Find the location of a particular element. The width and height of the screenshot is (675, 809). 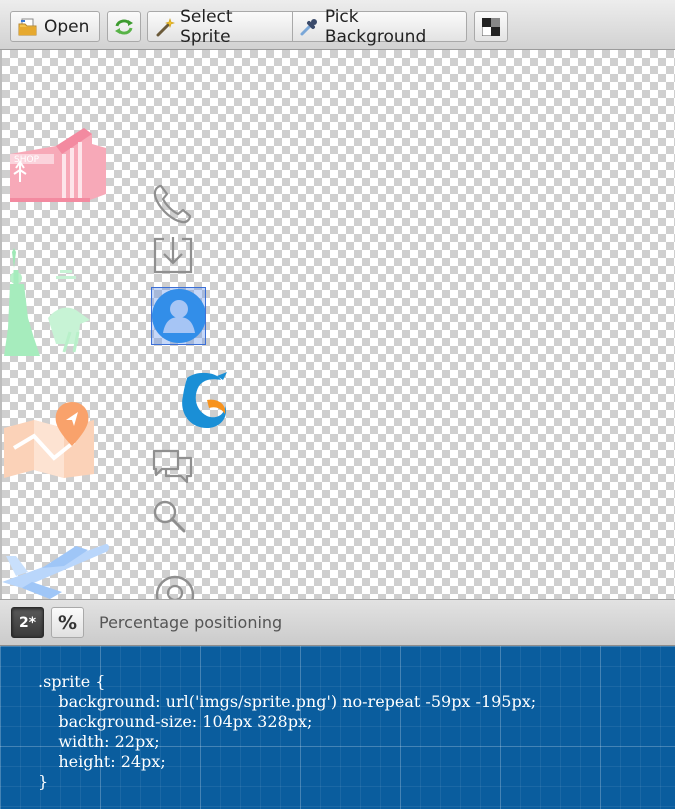

sprite-shop-sign: SHOP is located at coordinates (56, 166).